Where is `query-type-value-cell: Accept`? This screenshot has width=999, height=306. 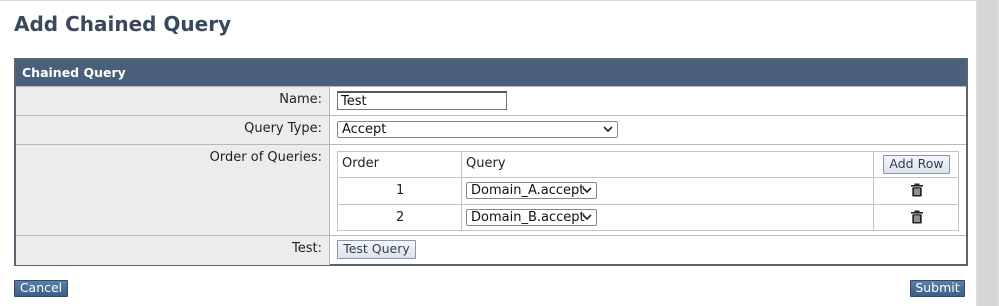 query-type-value-cell: Accept is located at coordinates (648, 130).